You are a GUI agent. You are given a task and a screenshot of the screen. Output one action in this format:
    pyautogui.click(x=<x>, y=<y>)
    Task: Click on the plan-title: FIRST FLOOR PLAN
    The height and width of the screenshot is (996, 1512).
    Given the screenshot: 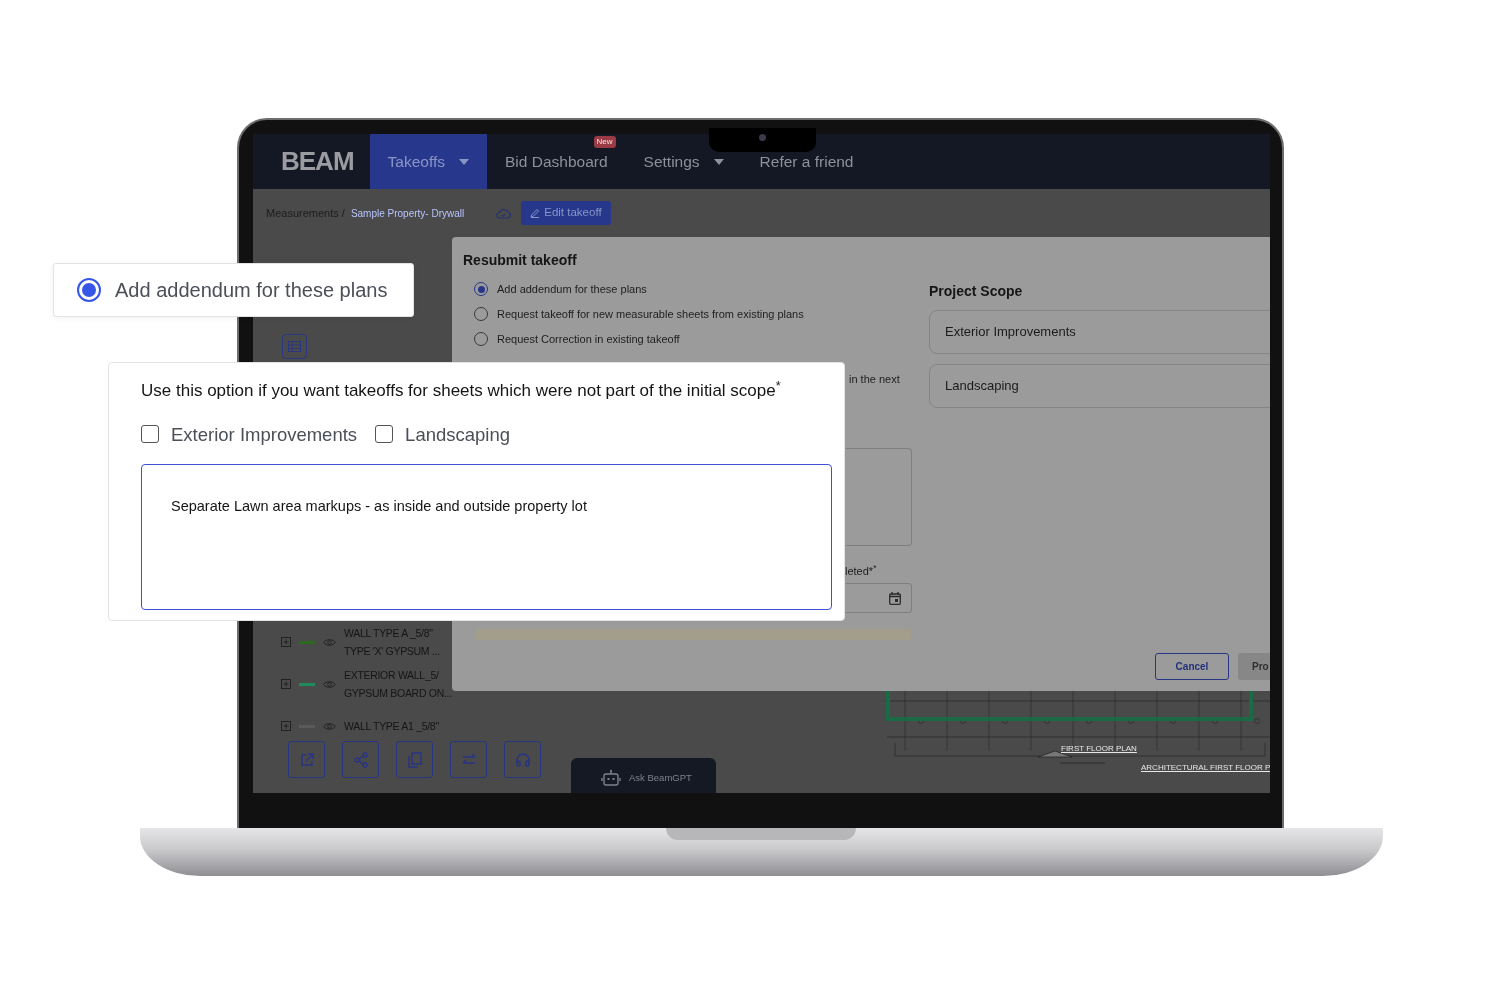 What is the action you would take?
    pyautogui.click(x=1099, y=749)
    